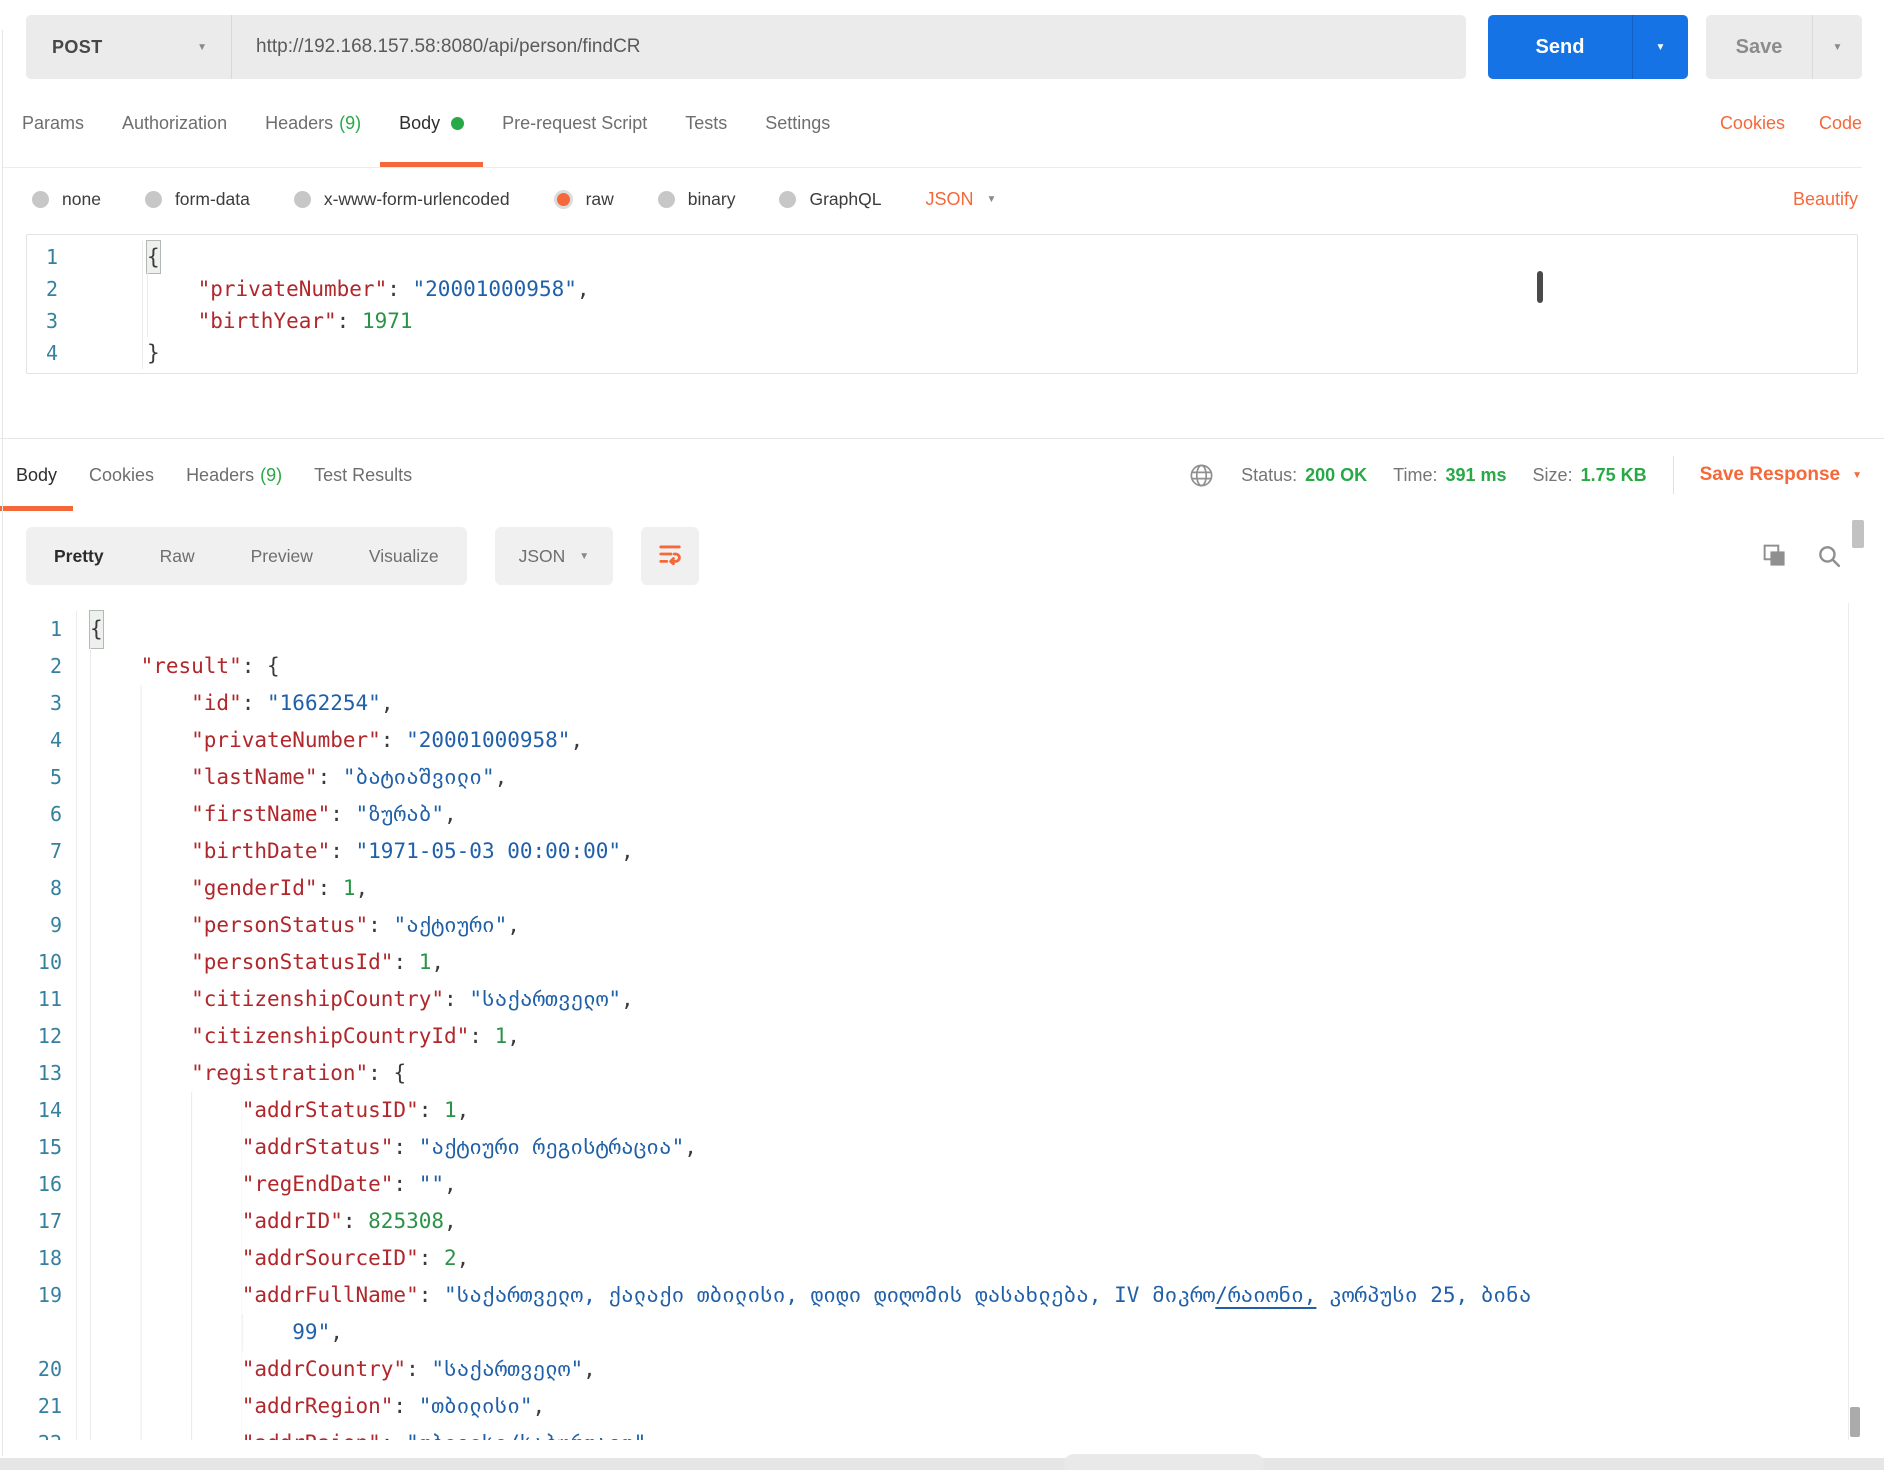  Describe the element at coordinates (234, 475) in the screenshot. I see `response-tab-headers: Headers (9)` at that location.